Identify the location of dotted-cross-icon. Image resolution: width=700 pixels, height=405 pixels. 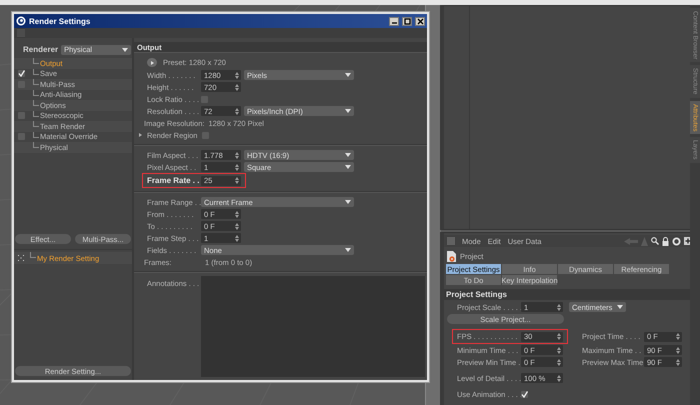
(21, 258).